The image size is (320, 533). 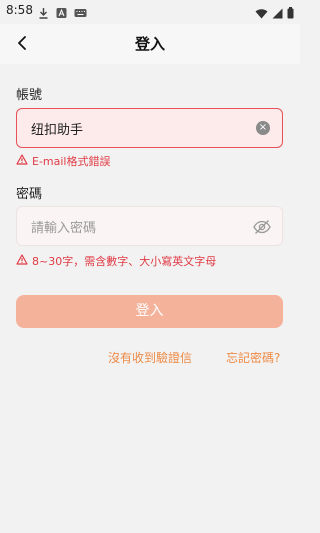 What do you see at coordinates (290, 13) in the screenshot?
I see `battery-icon` at bounding box center [290, 13].